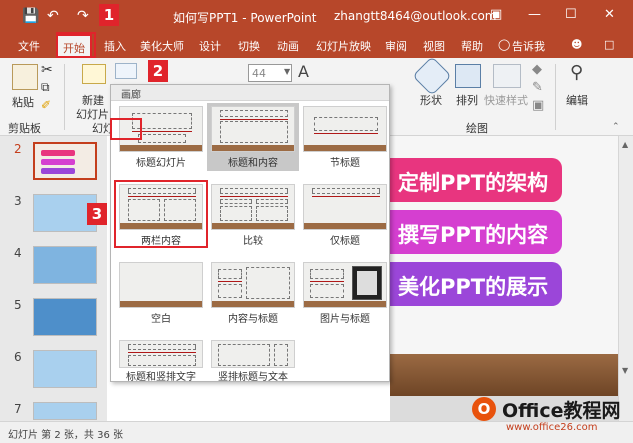 This screenshot has height=443, width=633. Describe the element at coordinates (625, 370) in the screenshot. I see `scroll-down-icon: ▼` at that location.